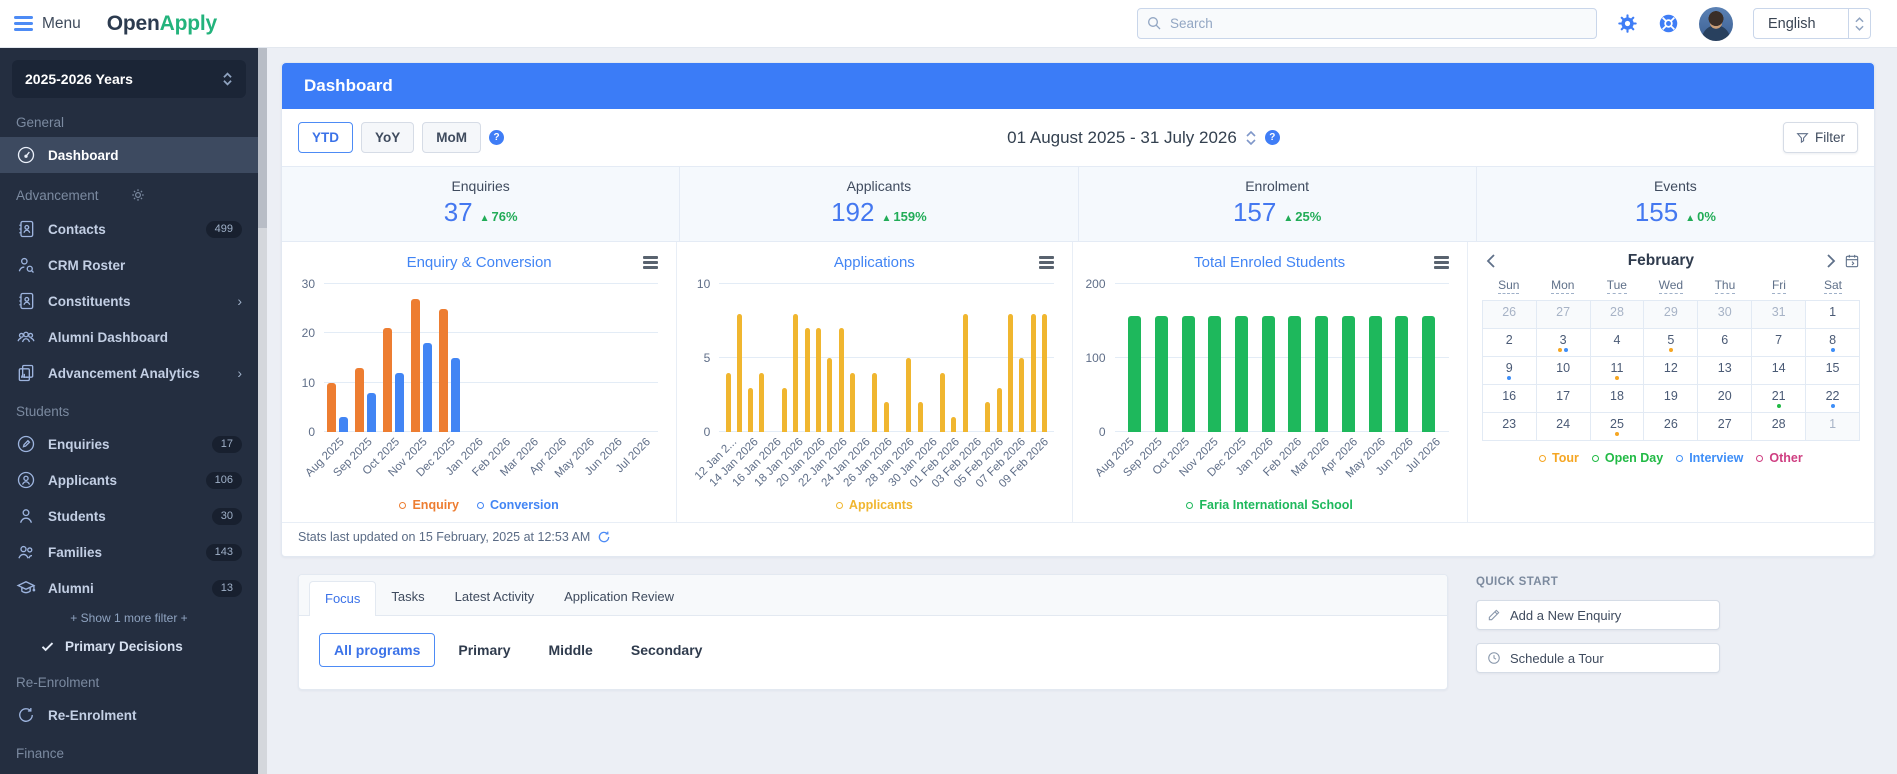 This screenshot has height=774, width=1897. What do you see at coordinates (407, 597) in the screenshot?
I see `tab-tasks: Tasks` at bounding box center [407, 597].